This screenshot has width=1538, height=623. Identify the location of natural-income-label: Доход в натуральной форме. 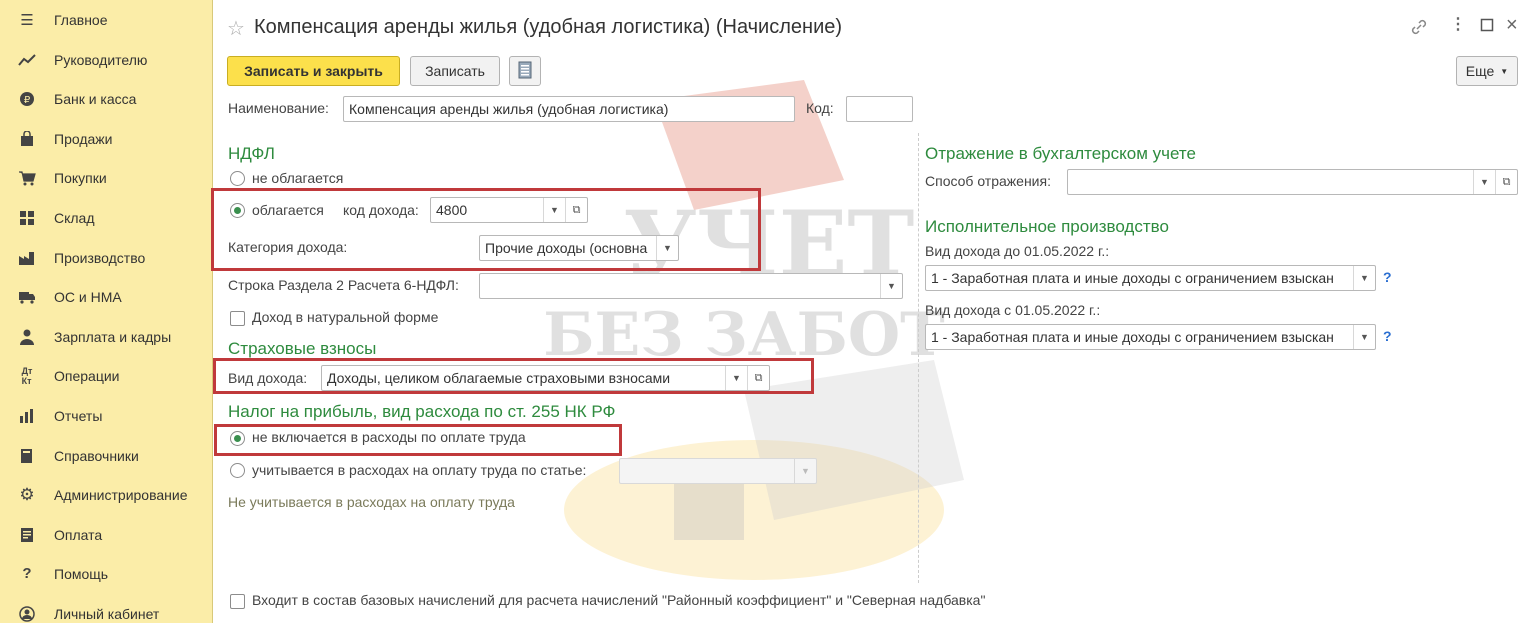
(345, 317).